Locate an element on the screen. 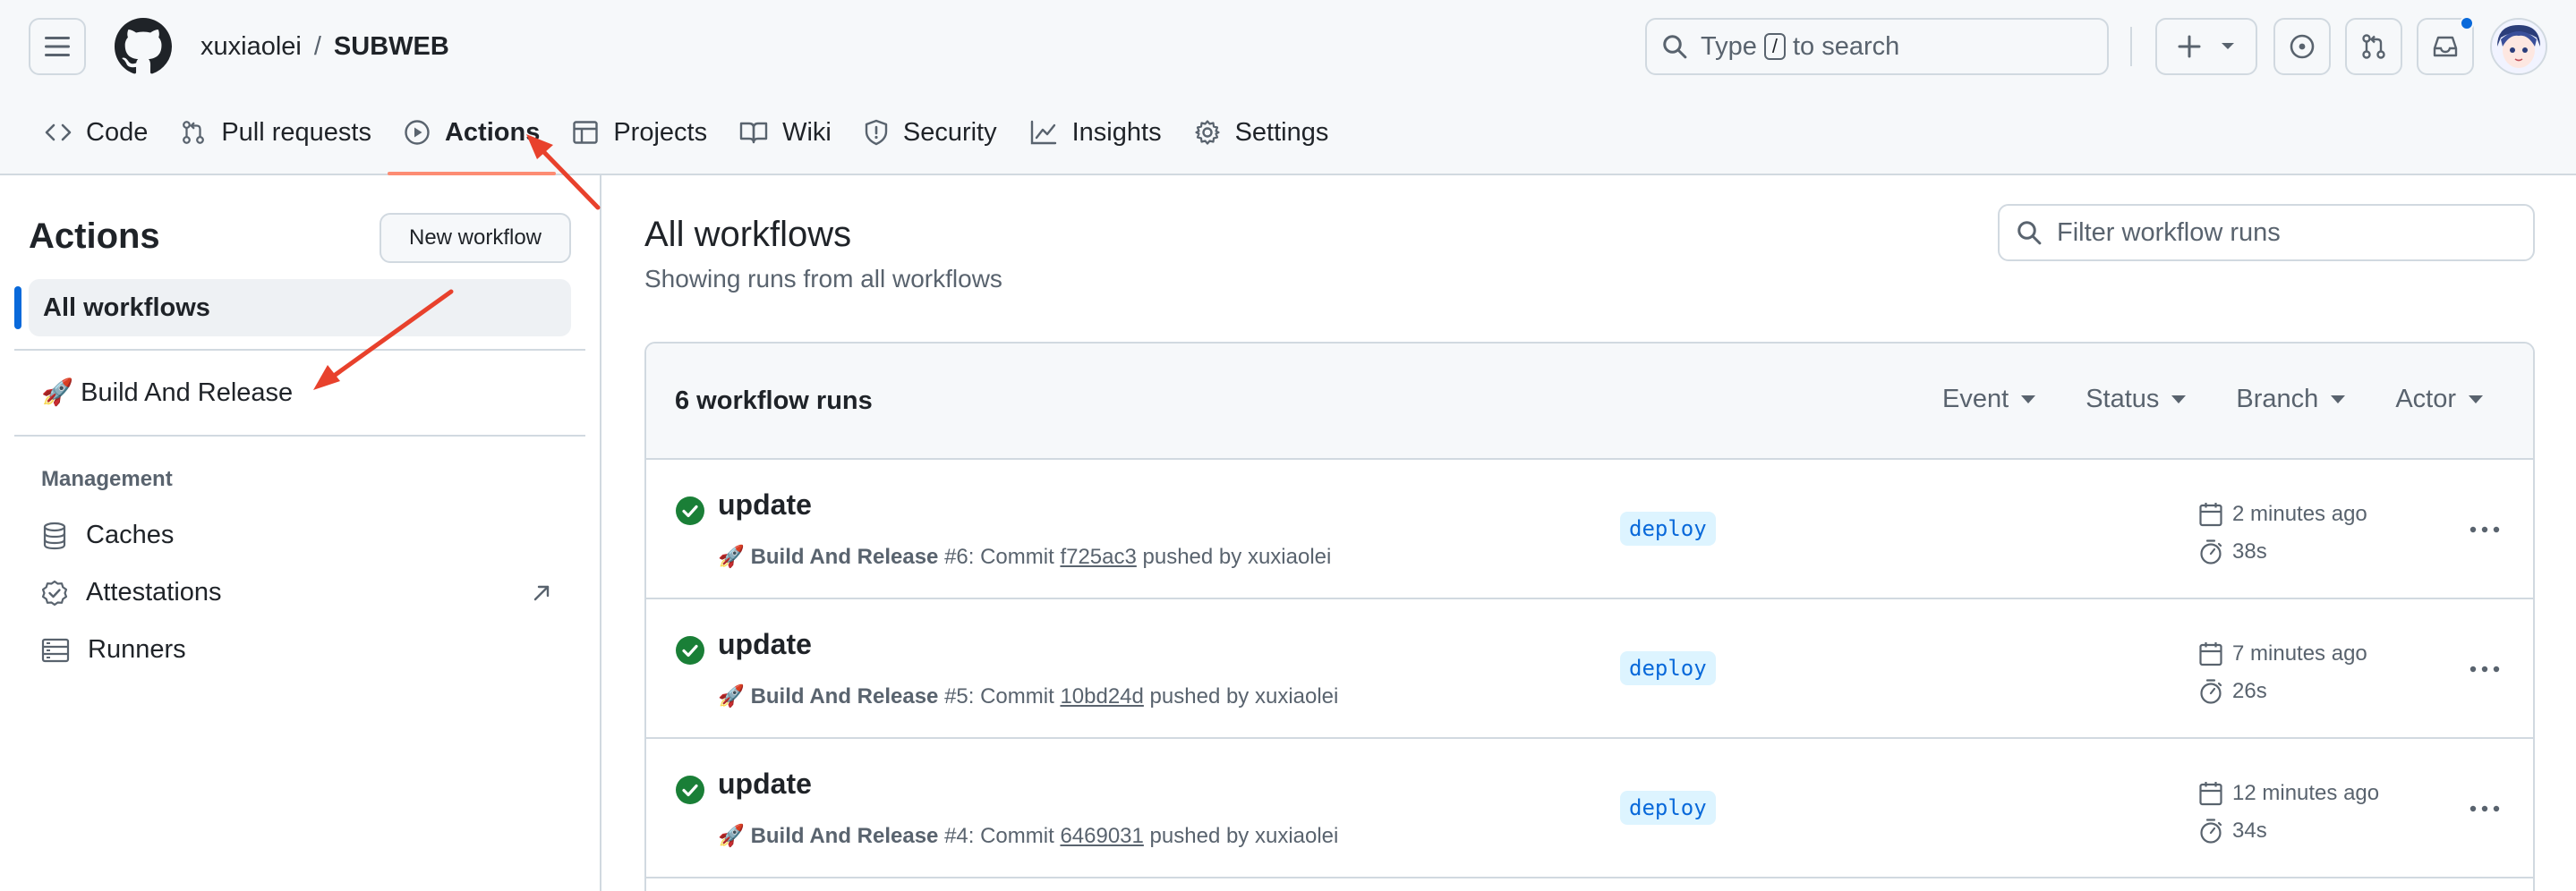 This screenshot has height=891, width=2576. external-link-icon is located at coordinates (541, 593).